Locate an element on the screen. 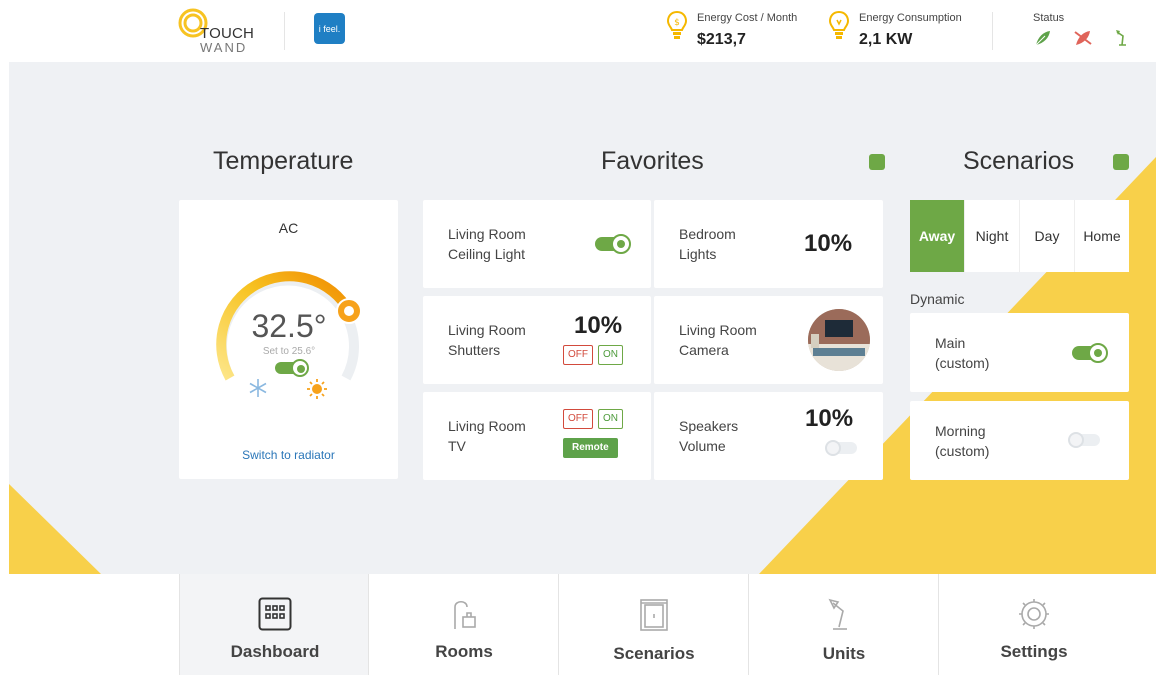  scenario-tab-night: Night is located at coordinates (991, 236).